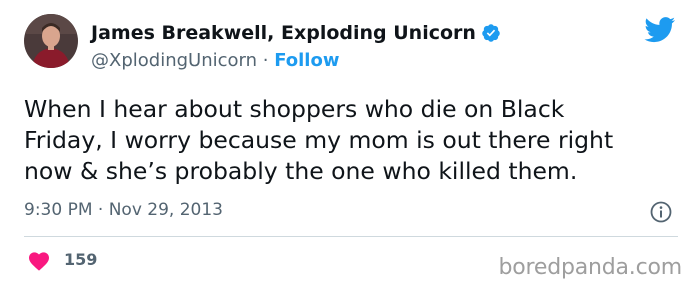 The image size is (700, 288). What do you see at coordinates (661, 212) in the screenshot?
I see `info-icon` at bounding box center [661, 212].